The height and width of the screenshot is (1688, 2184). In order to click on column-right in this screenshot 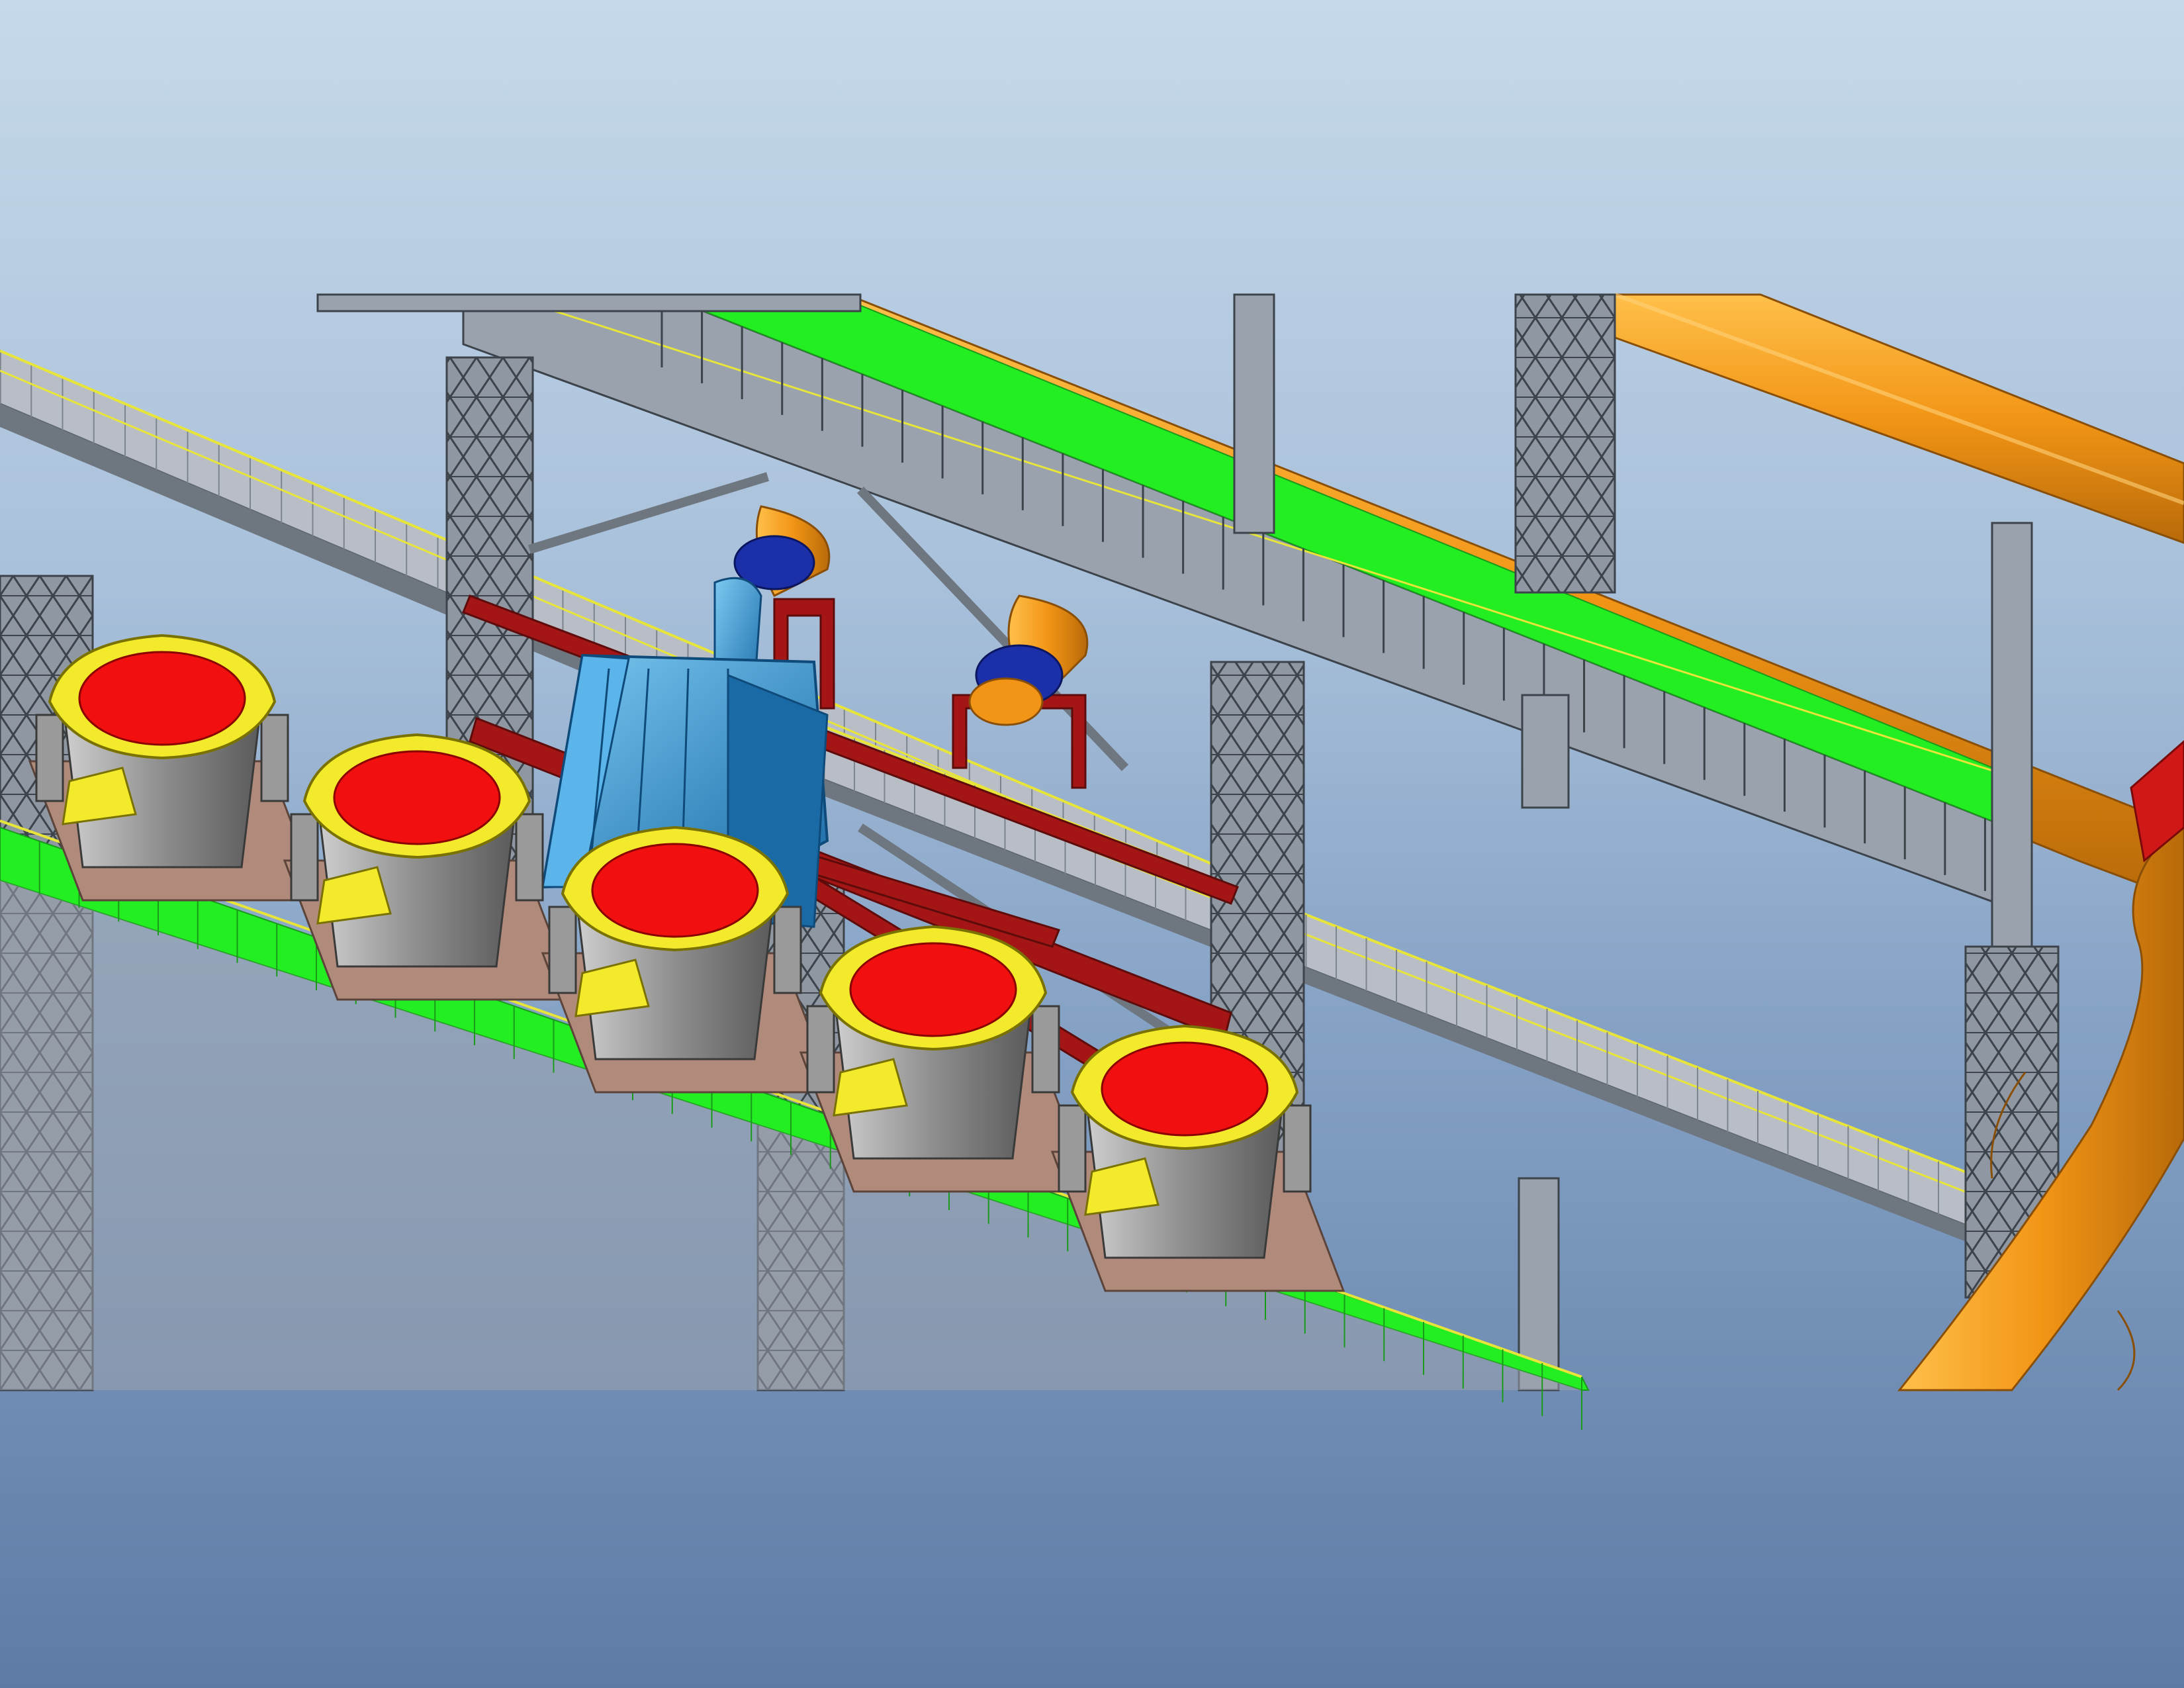, I will do `click(2012, 910)`.